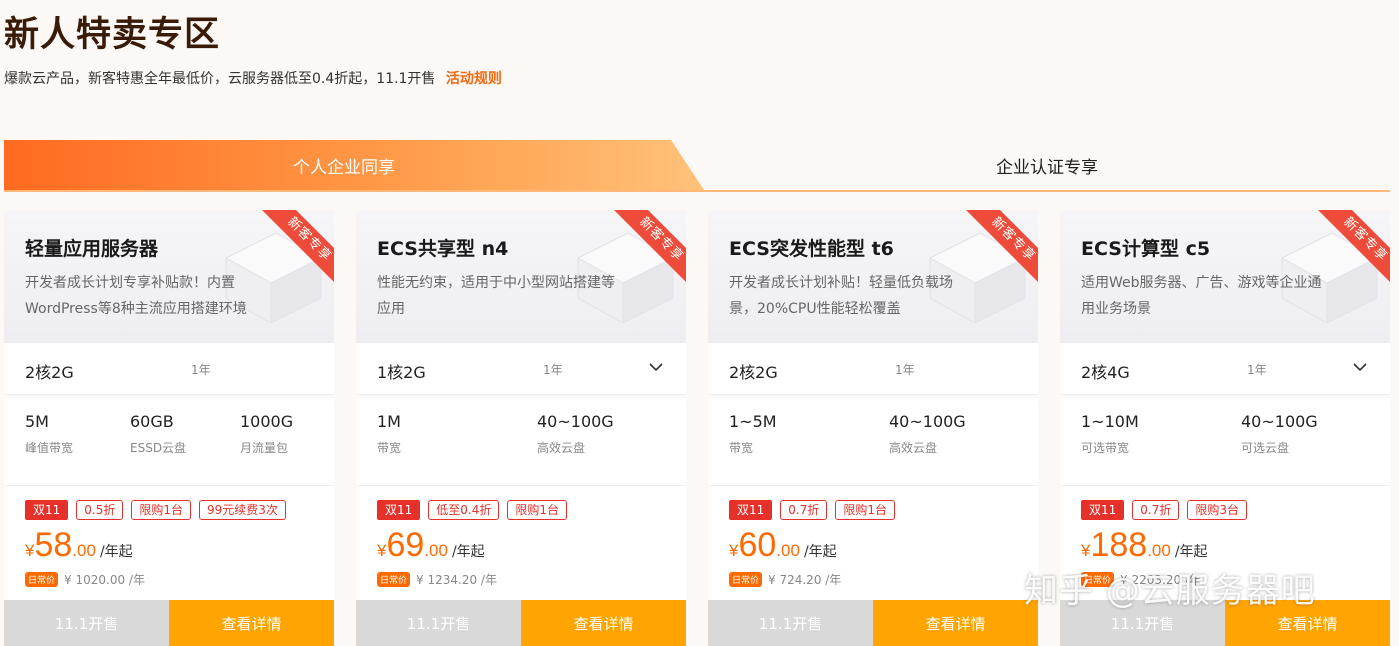  Describe the element at coordinates (521, 442) in the screenshot. I see `feature-list: 1M 带宽 40~100G 高效云盘` at that location.